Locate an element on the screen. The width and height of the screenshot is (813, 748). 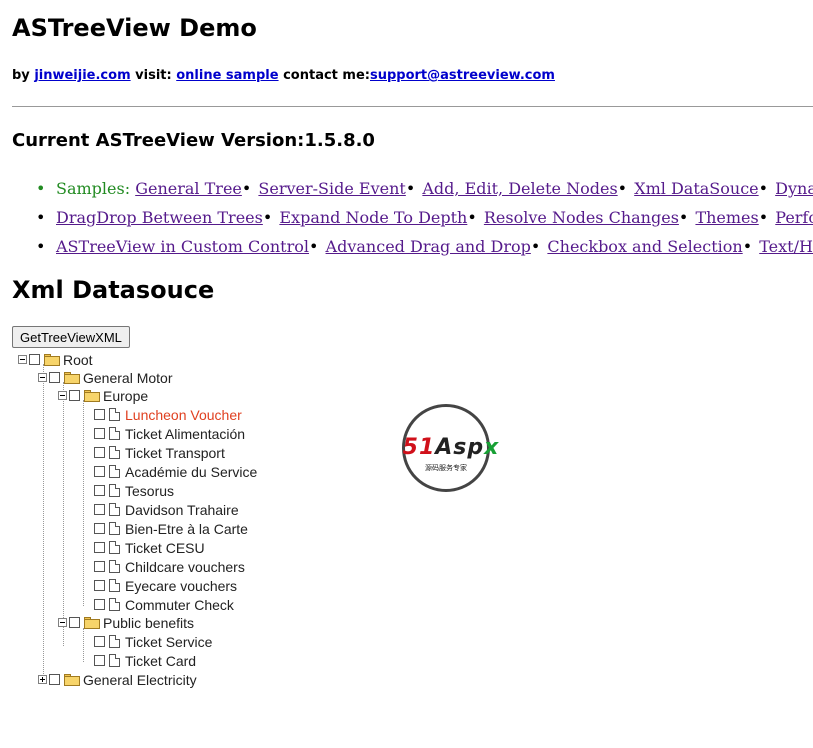
nav-link-checkbox-selection: Checkbox and Selection is located at coordinates (644, 246).